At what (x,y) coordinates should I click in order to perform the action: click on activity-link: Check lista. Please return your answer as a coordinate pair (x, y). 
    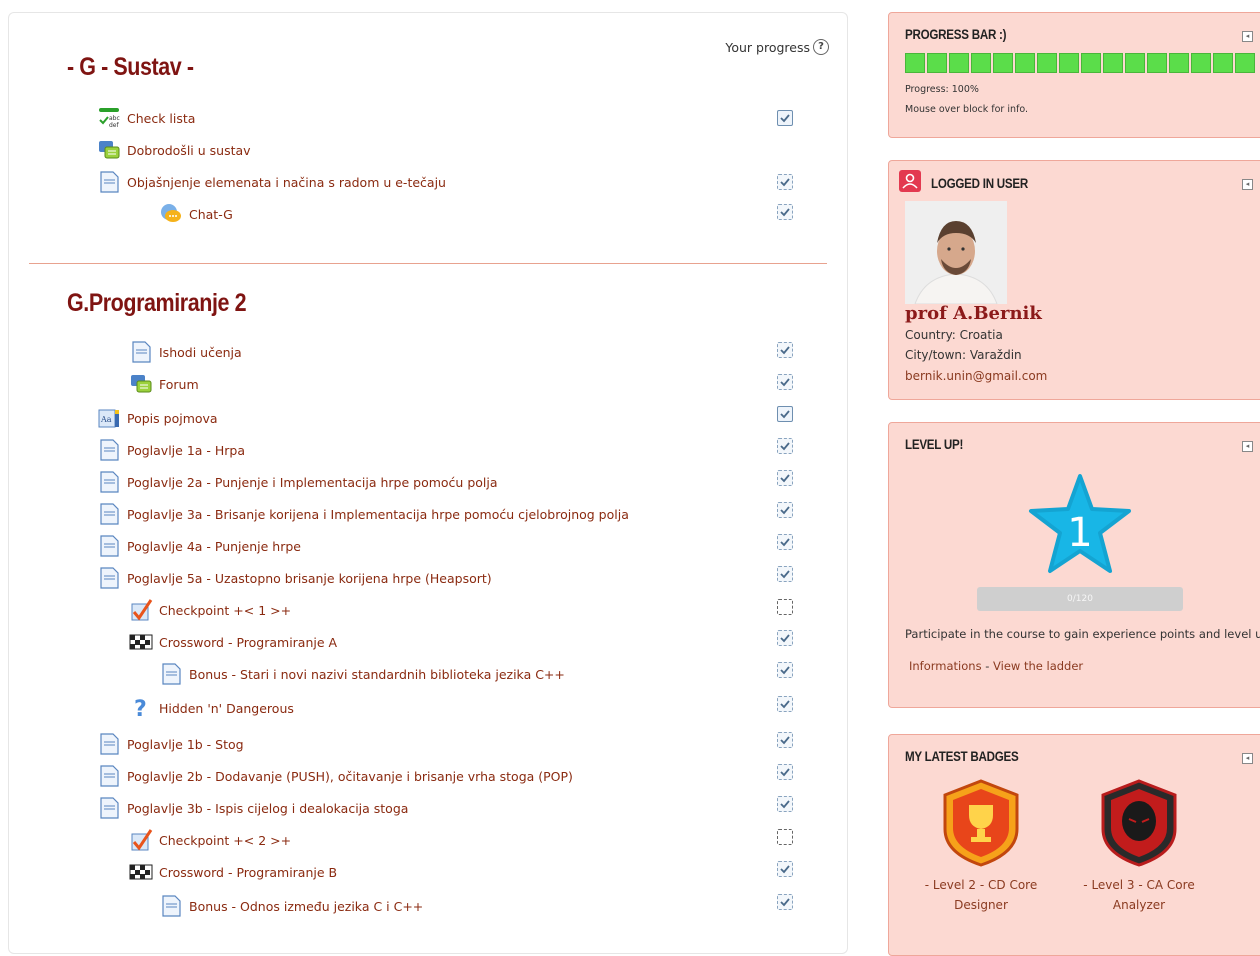
    Looking at the image, I should click on (161, 118).